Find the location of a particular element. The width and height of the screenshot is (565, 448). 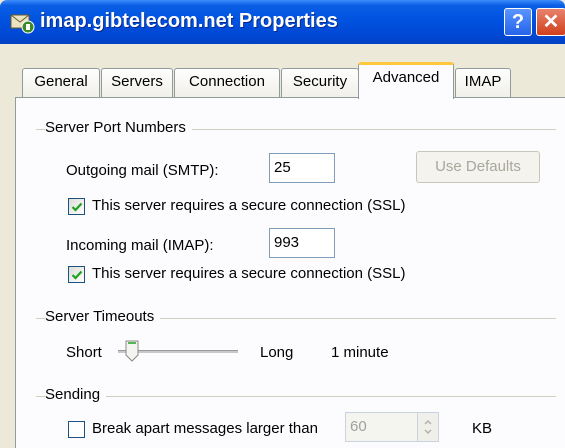

tab-advanced: Advanced is located at coordinates (406, 80).